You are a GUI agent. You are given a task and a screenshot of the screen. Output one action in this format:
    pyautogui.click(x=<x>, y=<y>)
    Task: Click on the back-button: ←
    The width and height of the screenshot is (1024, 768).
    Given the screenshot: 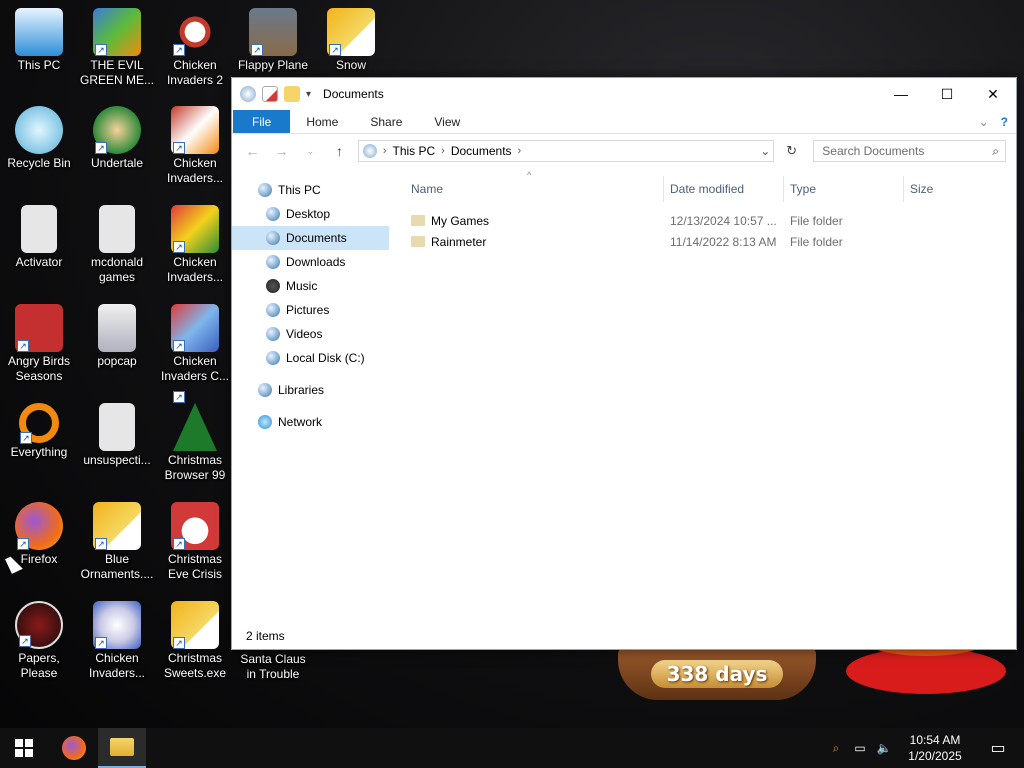 What is the action you would take?
    pyautogui.click(x=252, y=151)
    